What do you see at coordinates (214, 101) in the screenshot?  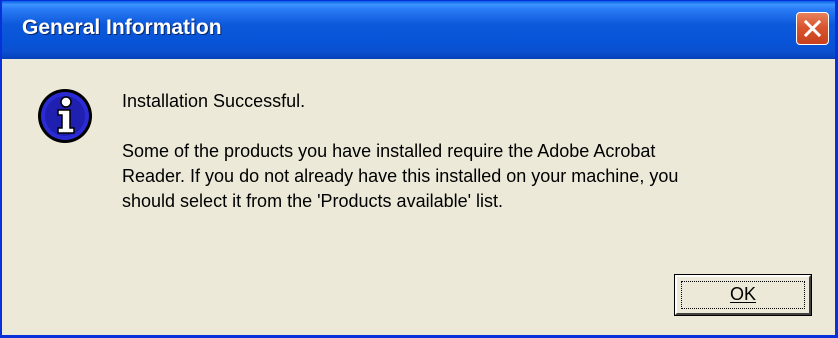 I see `message-line-1: Installation Successful.` at bounding box center [214, 101].